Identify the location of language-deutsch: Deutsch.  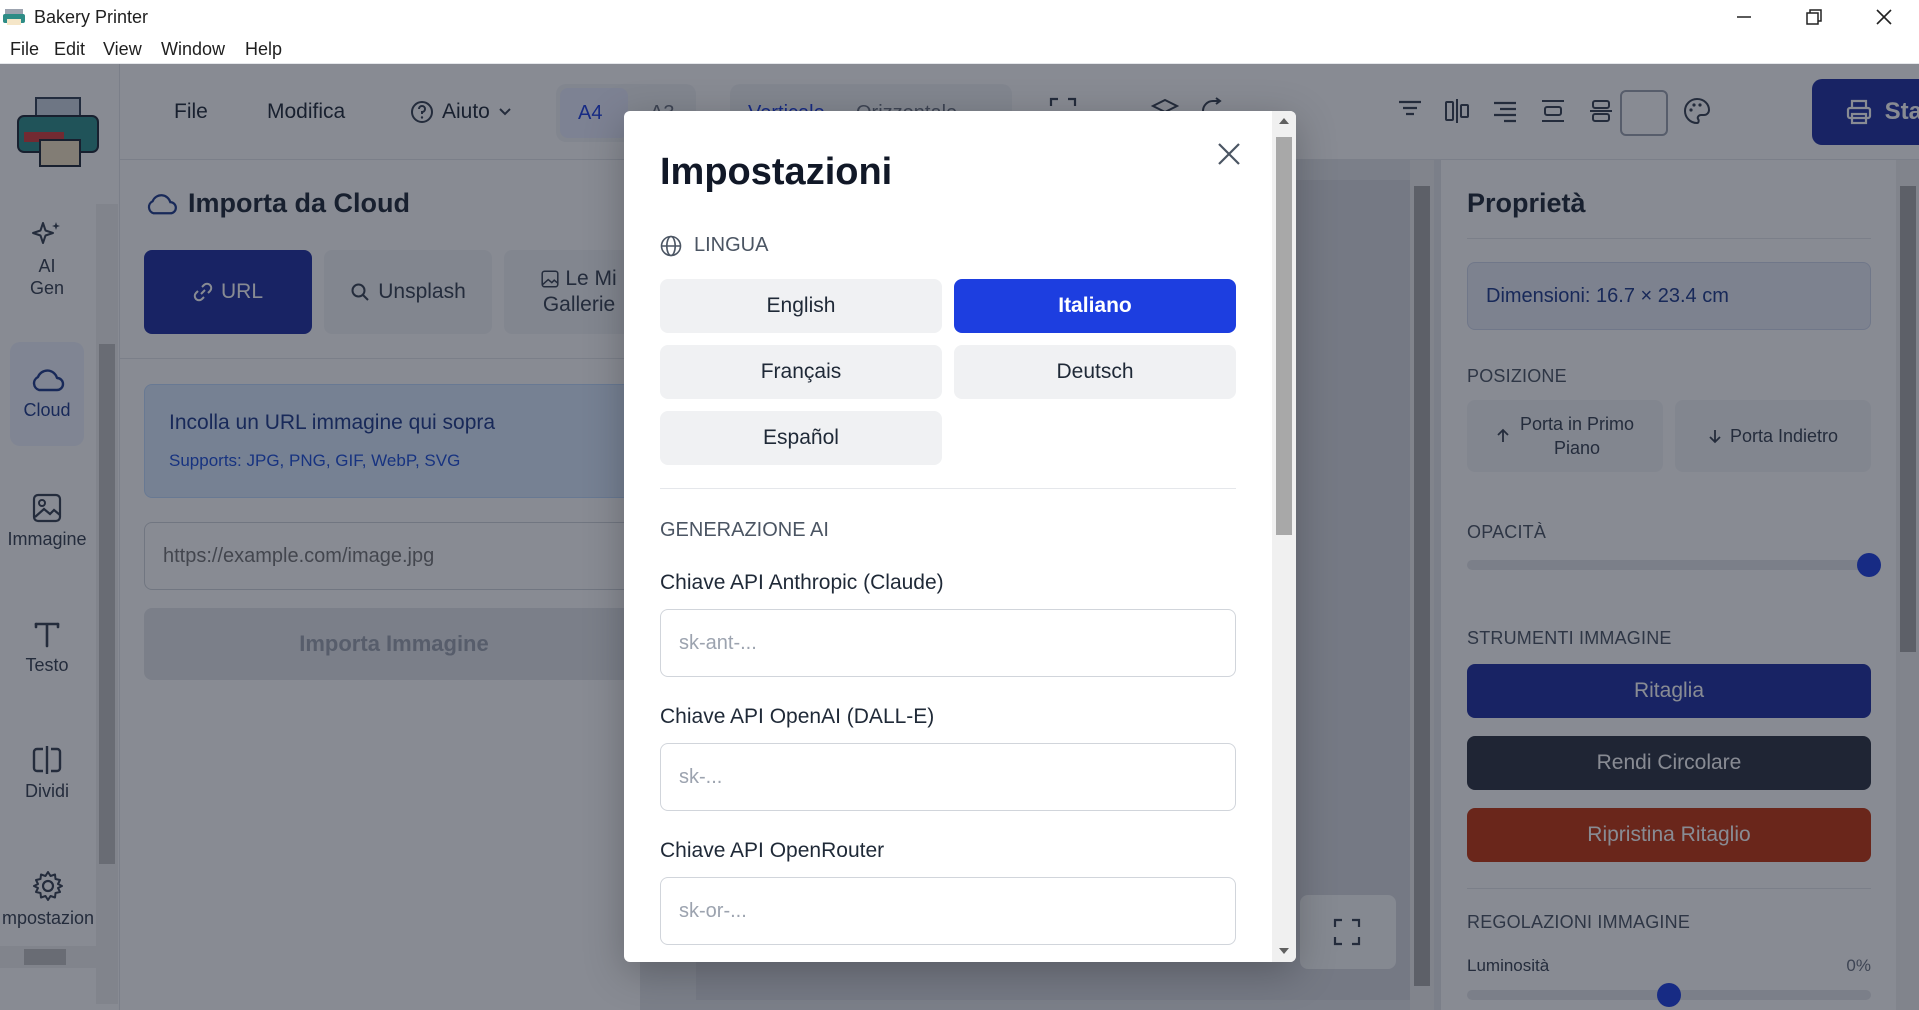
(1095, 372).